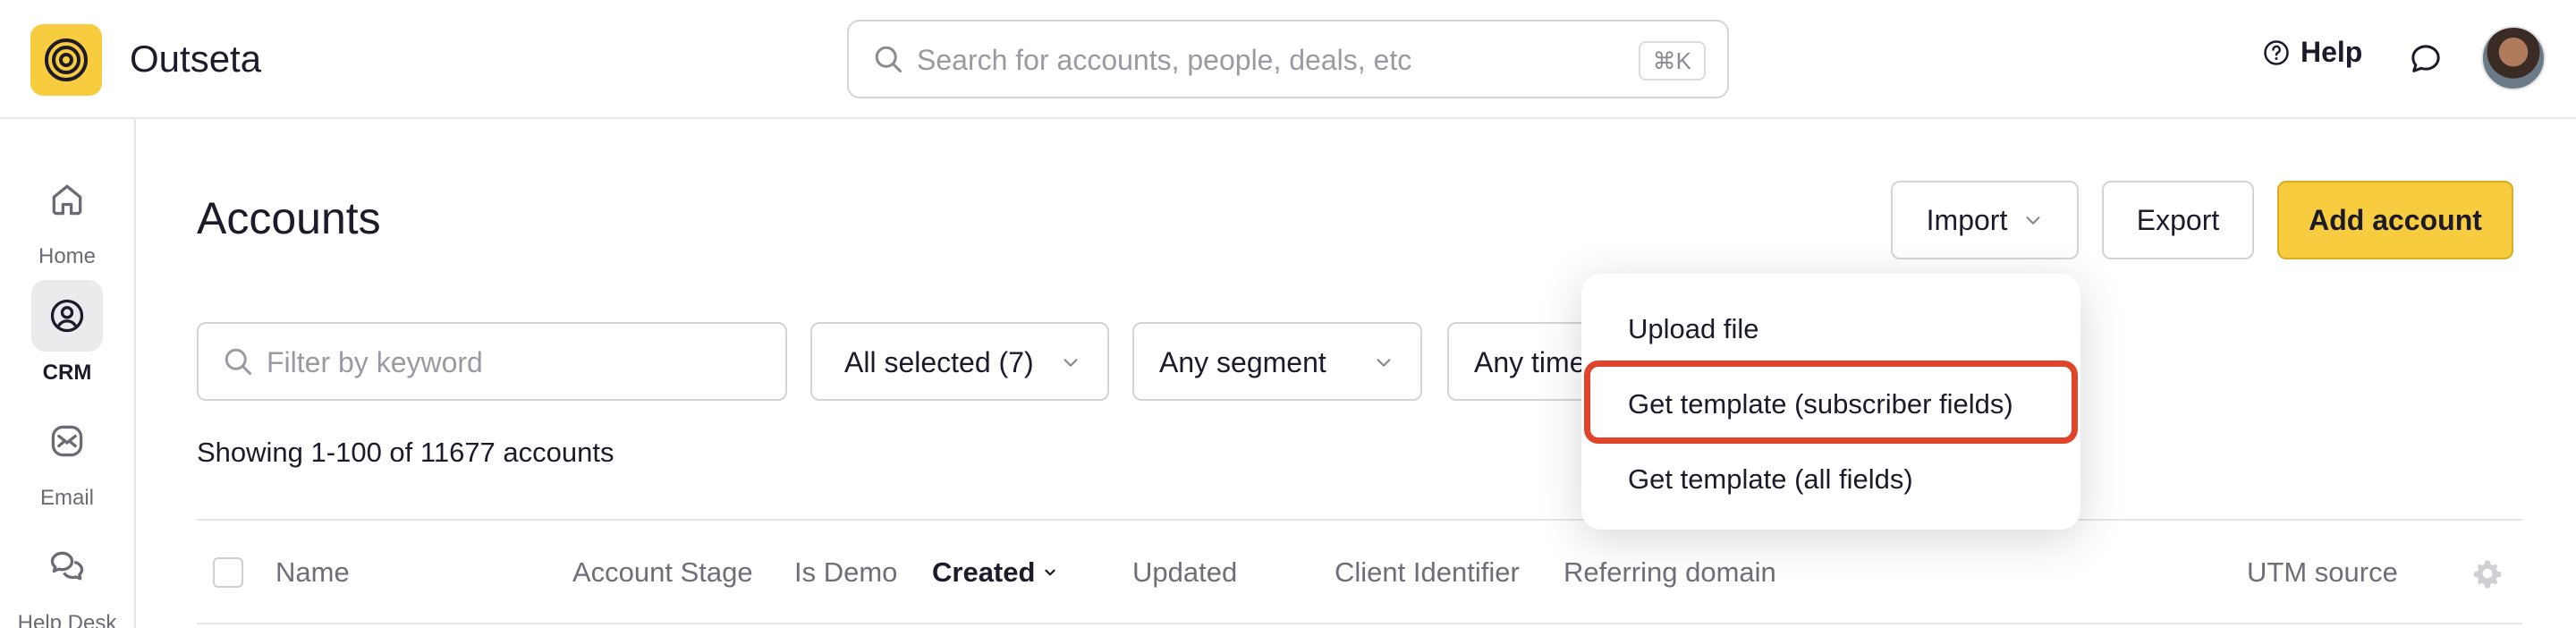 Image resolution: width=2576 pixels, height=628 pixels. Describe the element at coordinates (1164, 60) in the screenshot. I see `search-placeholder: Search for accounts, people, deals, etc` at that location.